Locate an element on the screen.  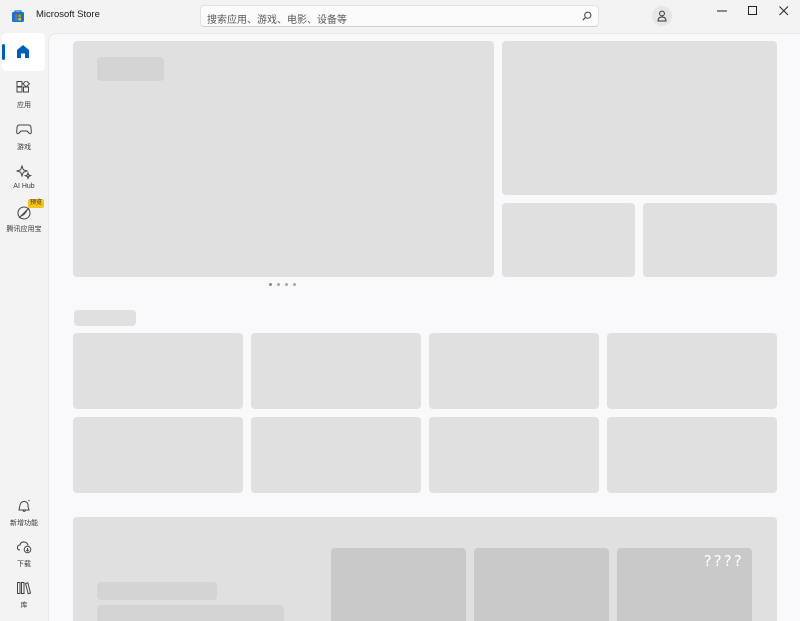
bell-icon is located at coordinates (24, 505).